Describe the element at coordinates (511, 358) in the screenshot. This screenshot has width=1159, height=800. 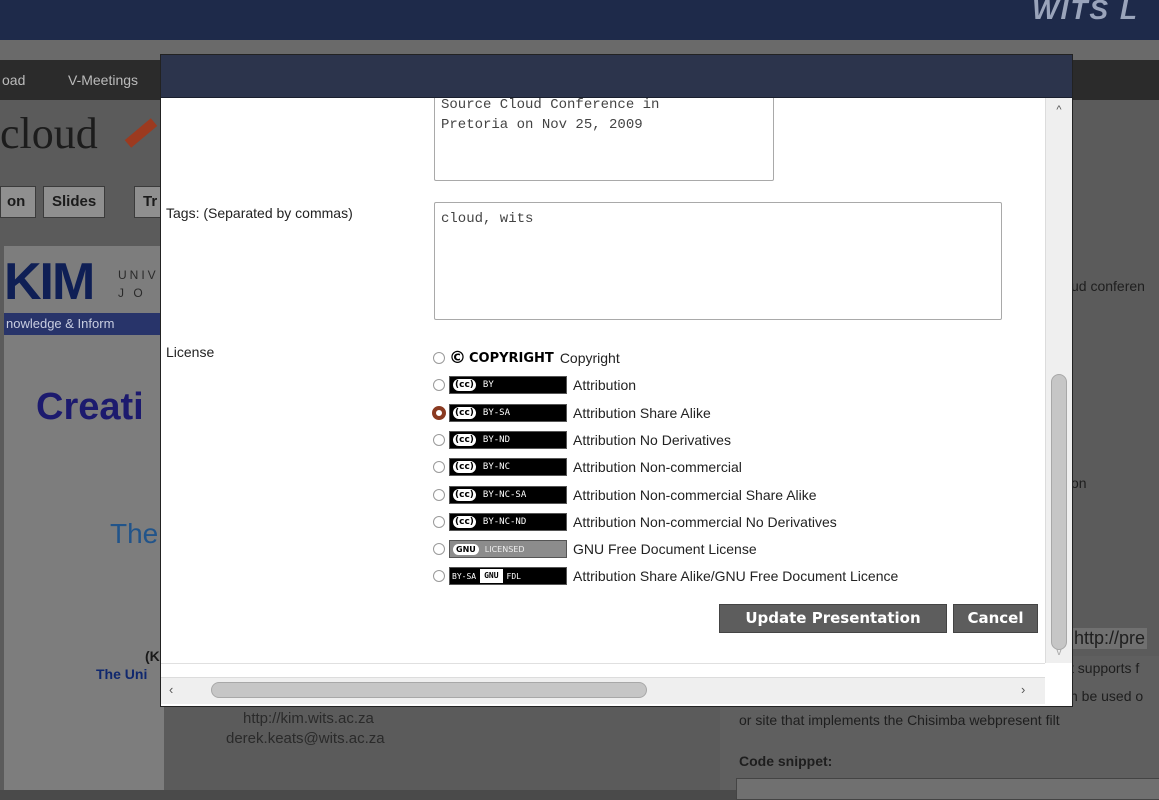
I see `badge-text: COPYRIGHT` at that location.